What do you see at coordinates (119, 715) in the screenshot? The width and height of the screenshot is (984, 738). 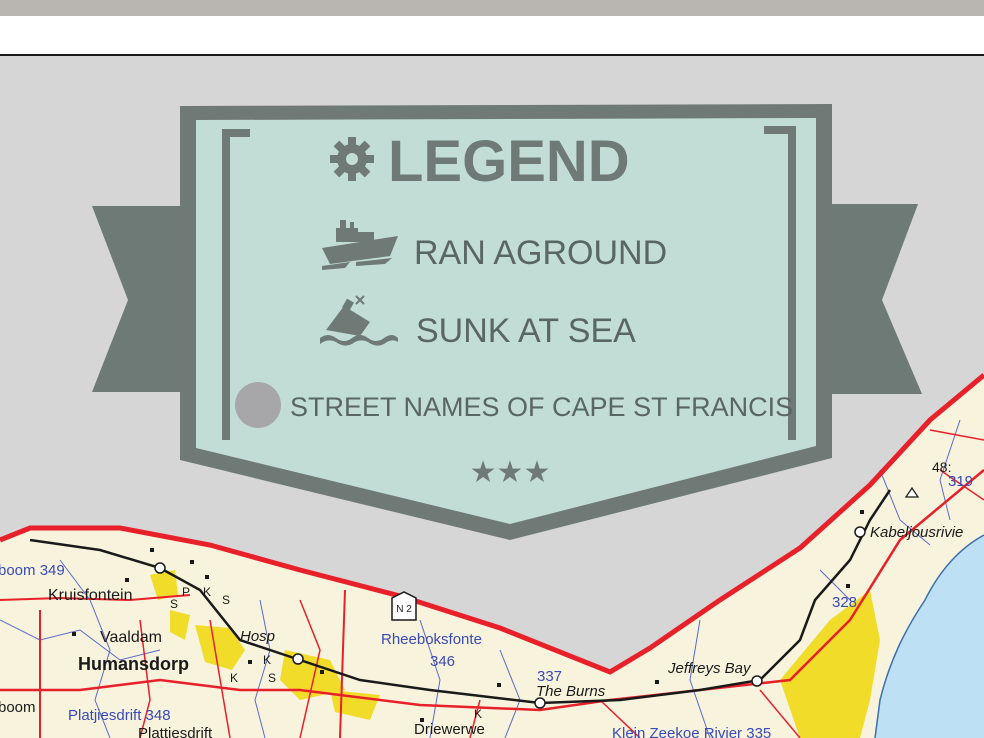 I see `place-label: Platjiesdrift 348` at bounding box center [119, 715].